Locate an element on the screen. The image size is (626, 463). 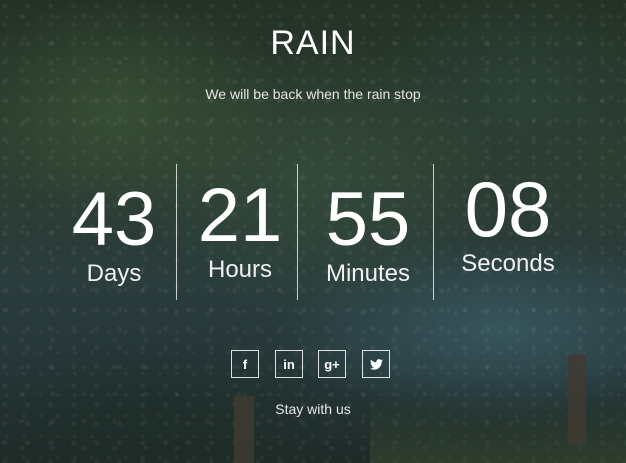
countdown-seconds: 08 Seconds is located at coordinates (508, 238).